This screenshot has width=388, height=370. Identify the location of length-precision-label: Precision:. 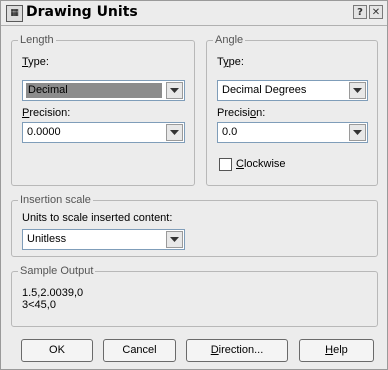
(46, 113).